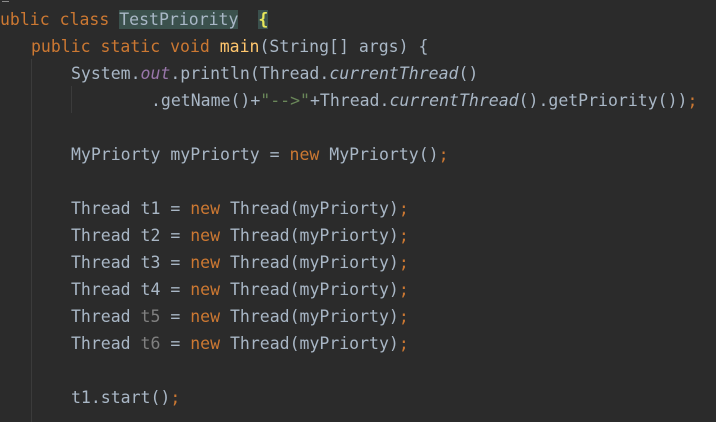 The height and width of the screenshot is (422, 716). I want to click on variable-name: t2, so click(150, 235).